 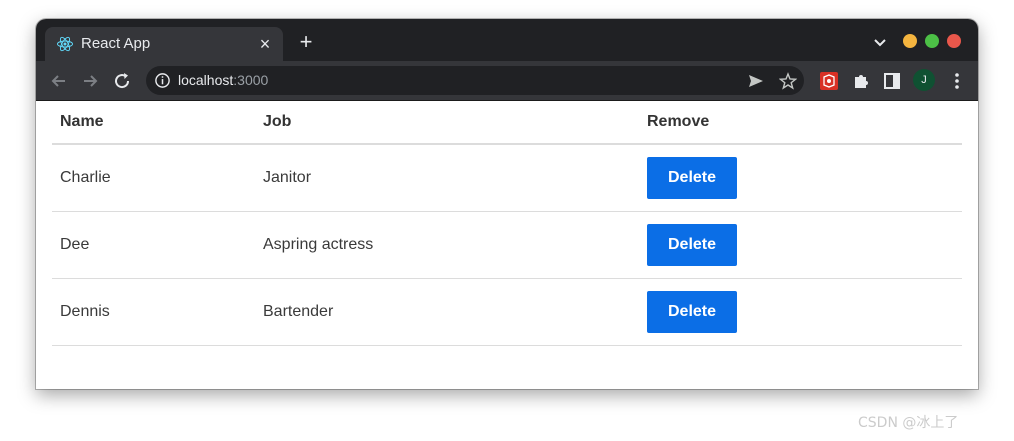 I want to click on back-arrow-icon, so click(x=59, y=81).